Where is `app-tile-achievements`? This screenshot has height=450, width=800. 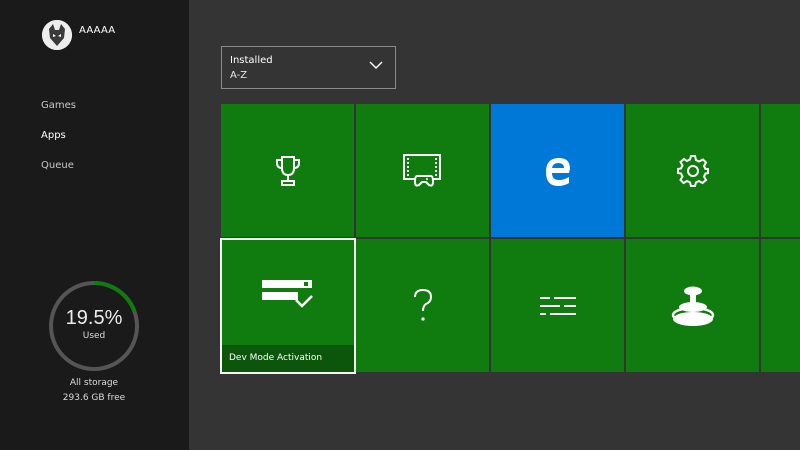 app-tile-achievements is located at coordinates (287, 170).